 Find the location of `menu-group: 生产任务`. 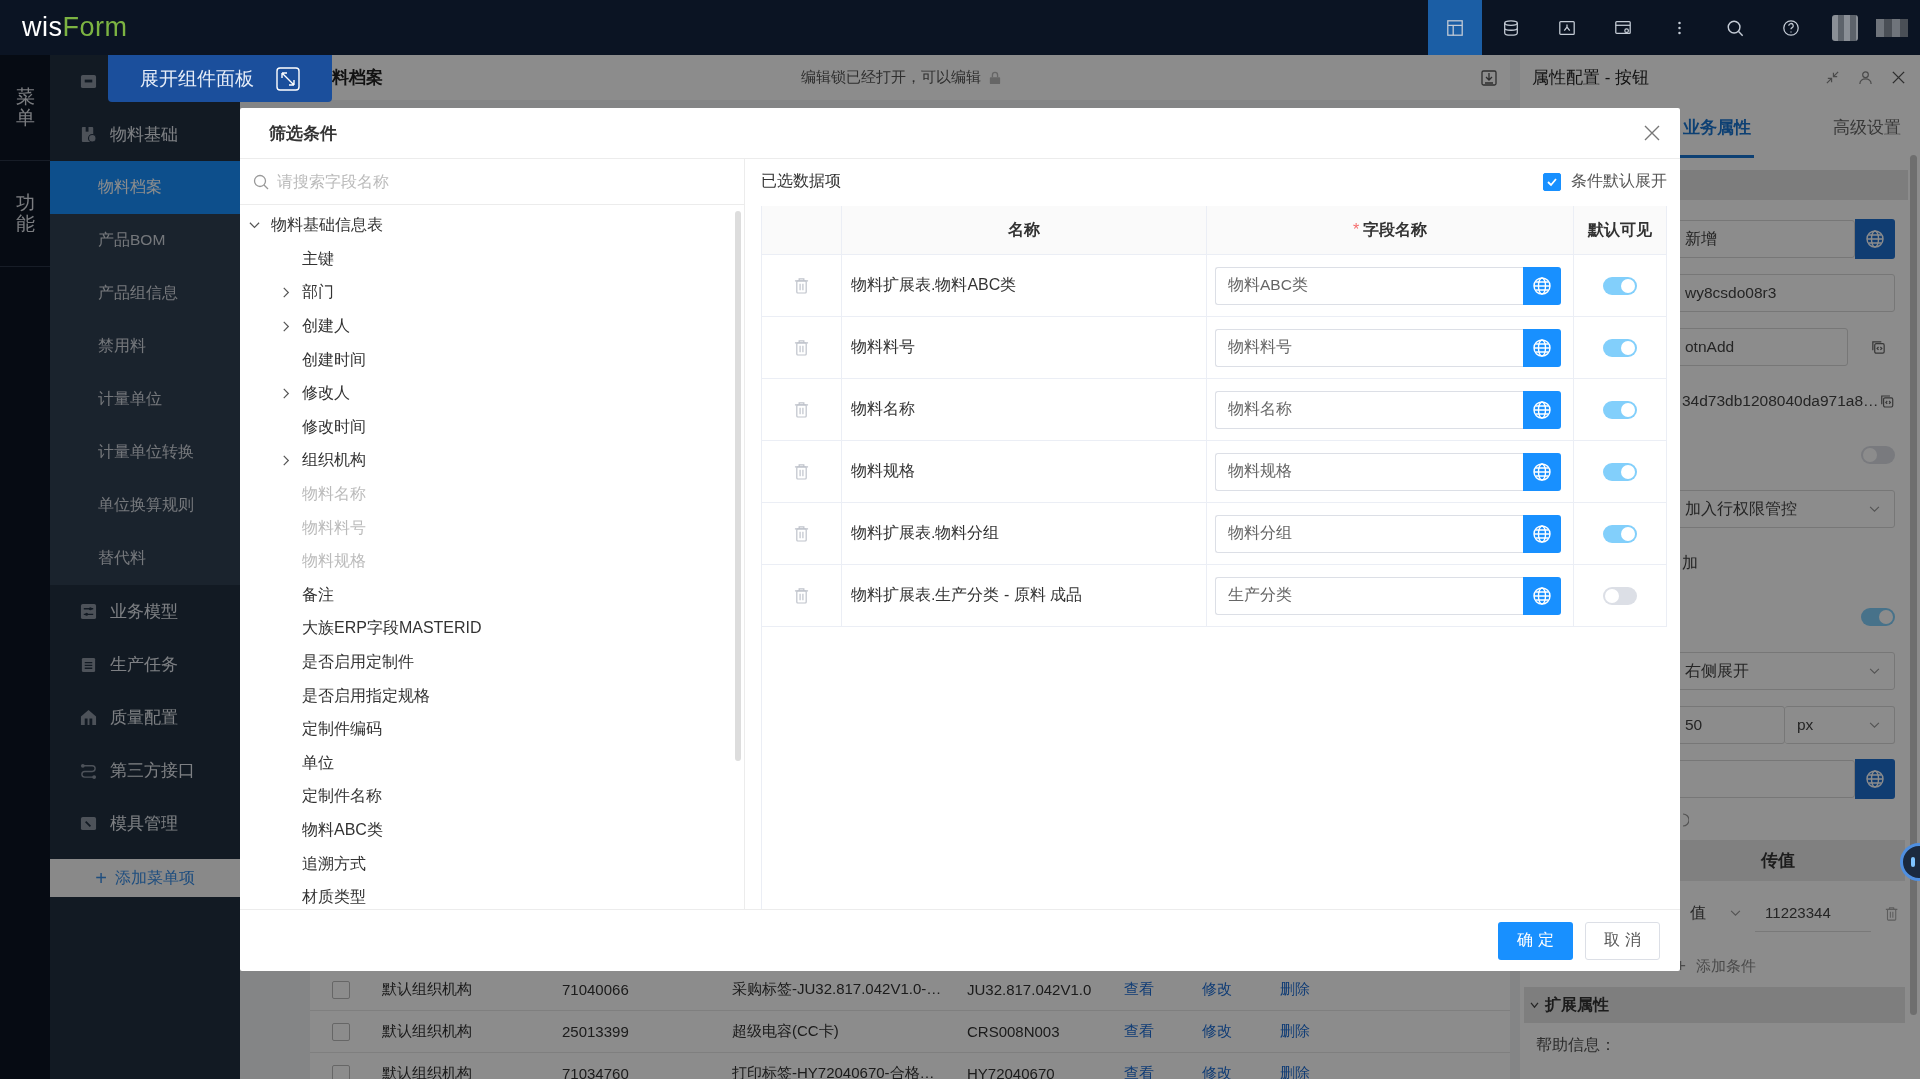

menu-group: 生产任务 is located at coordinates (145, 664).